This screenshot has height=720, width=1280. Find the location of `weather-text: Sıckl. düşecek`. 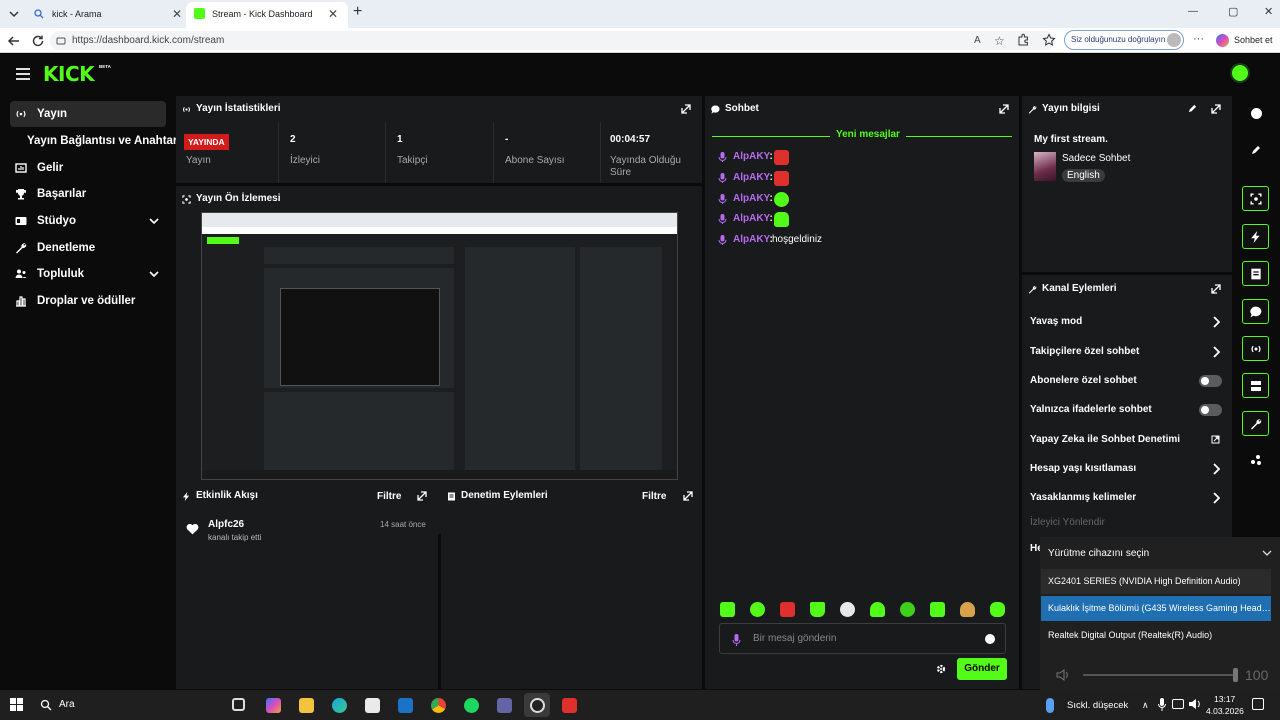

weather-text: Sıckl. düşecek is located at coordinates (1097, 705).